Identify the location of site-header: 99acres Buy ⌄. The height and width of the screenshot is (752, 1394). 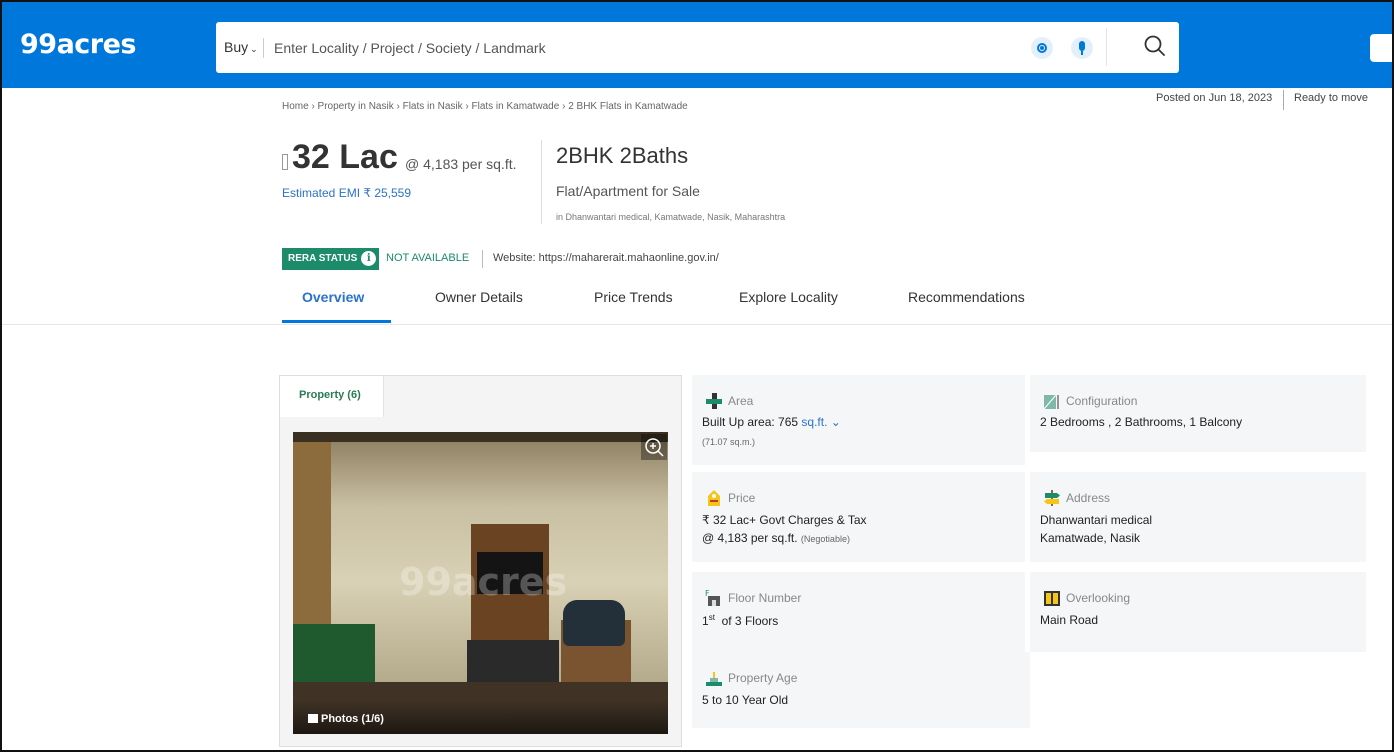
(697, 45).